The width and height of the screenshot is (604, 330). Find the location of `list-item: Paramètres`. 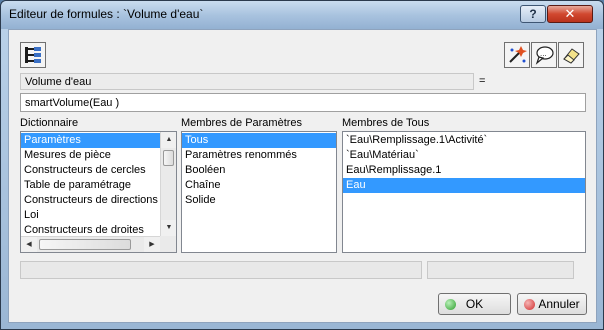

list-item: Paramètres is located at coordinates (90, 140).